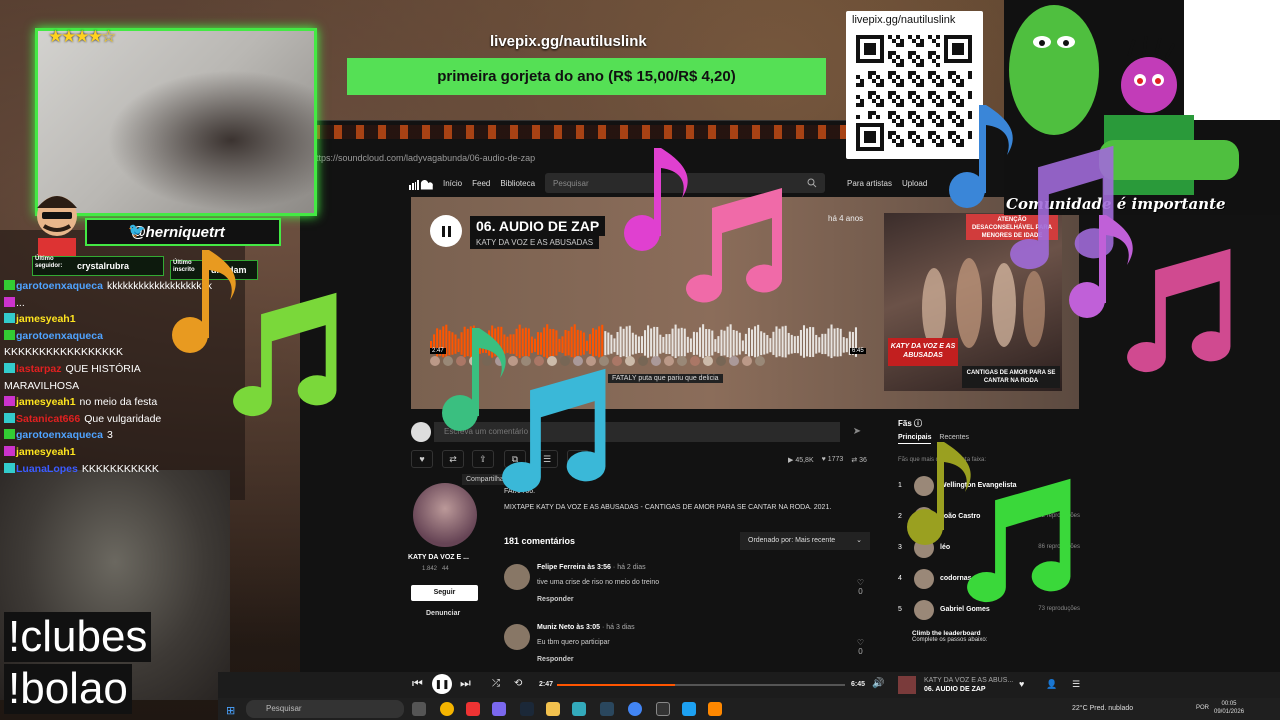  What do you see at coordinates (1202, 708) in the screenshot?
I see `taskbar-language: POR` at bounding box center [1202, 708].